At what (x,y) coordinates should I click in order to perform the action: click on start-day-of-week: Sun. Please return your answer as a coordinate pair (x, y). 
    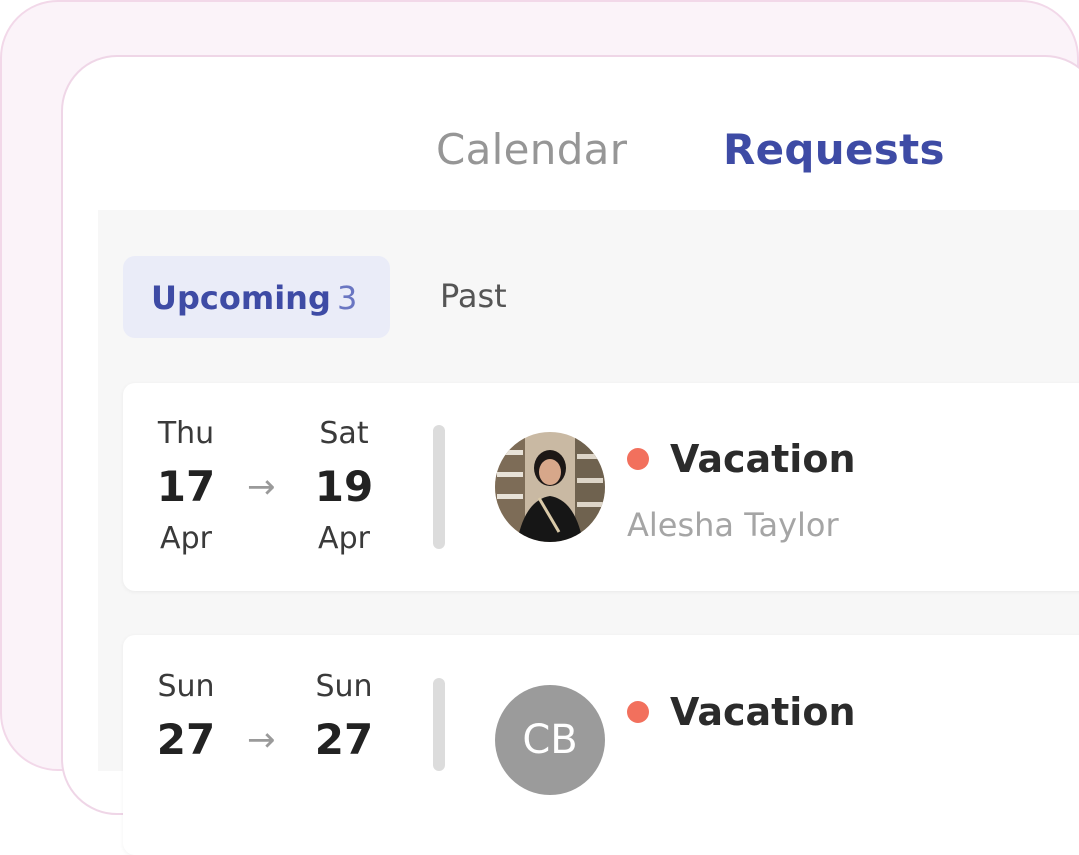
    Looking at the image, I should click on (186, 686).